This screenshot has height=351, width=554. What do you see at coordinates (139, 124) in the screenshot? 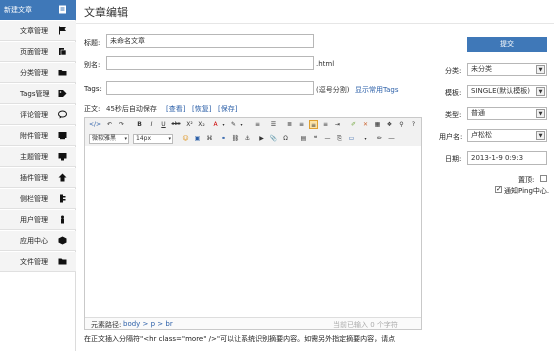
I see `bold-icon: B` at bounding box center [139, 124].